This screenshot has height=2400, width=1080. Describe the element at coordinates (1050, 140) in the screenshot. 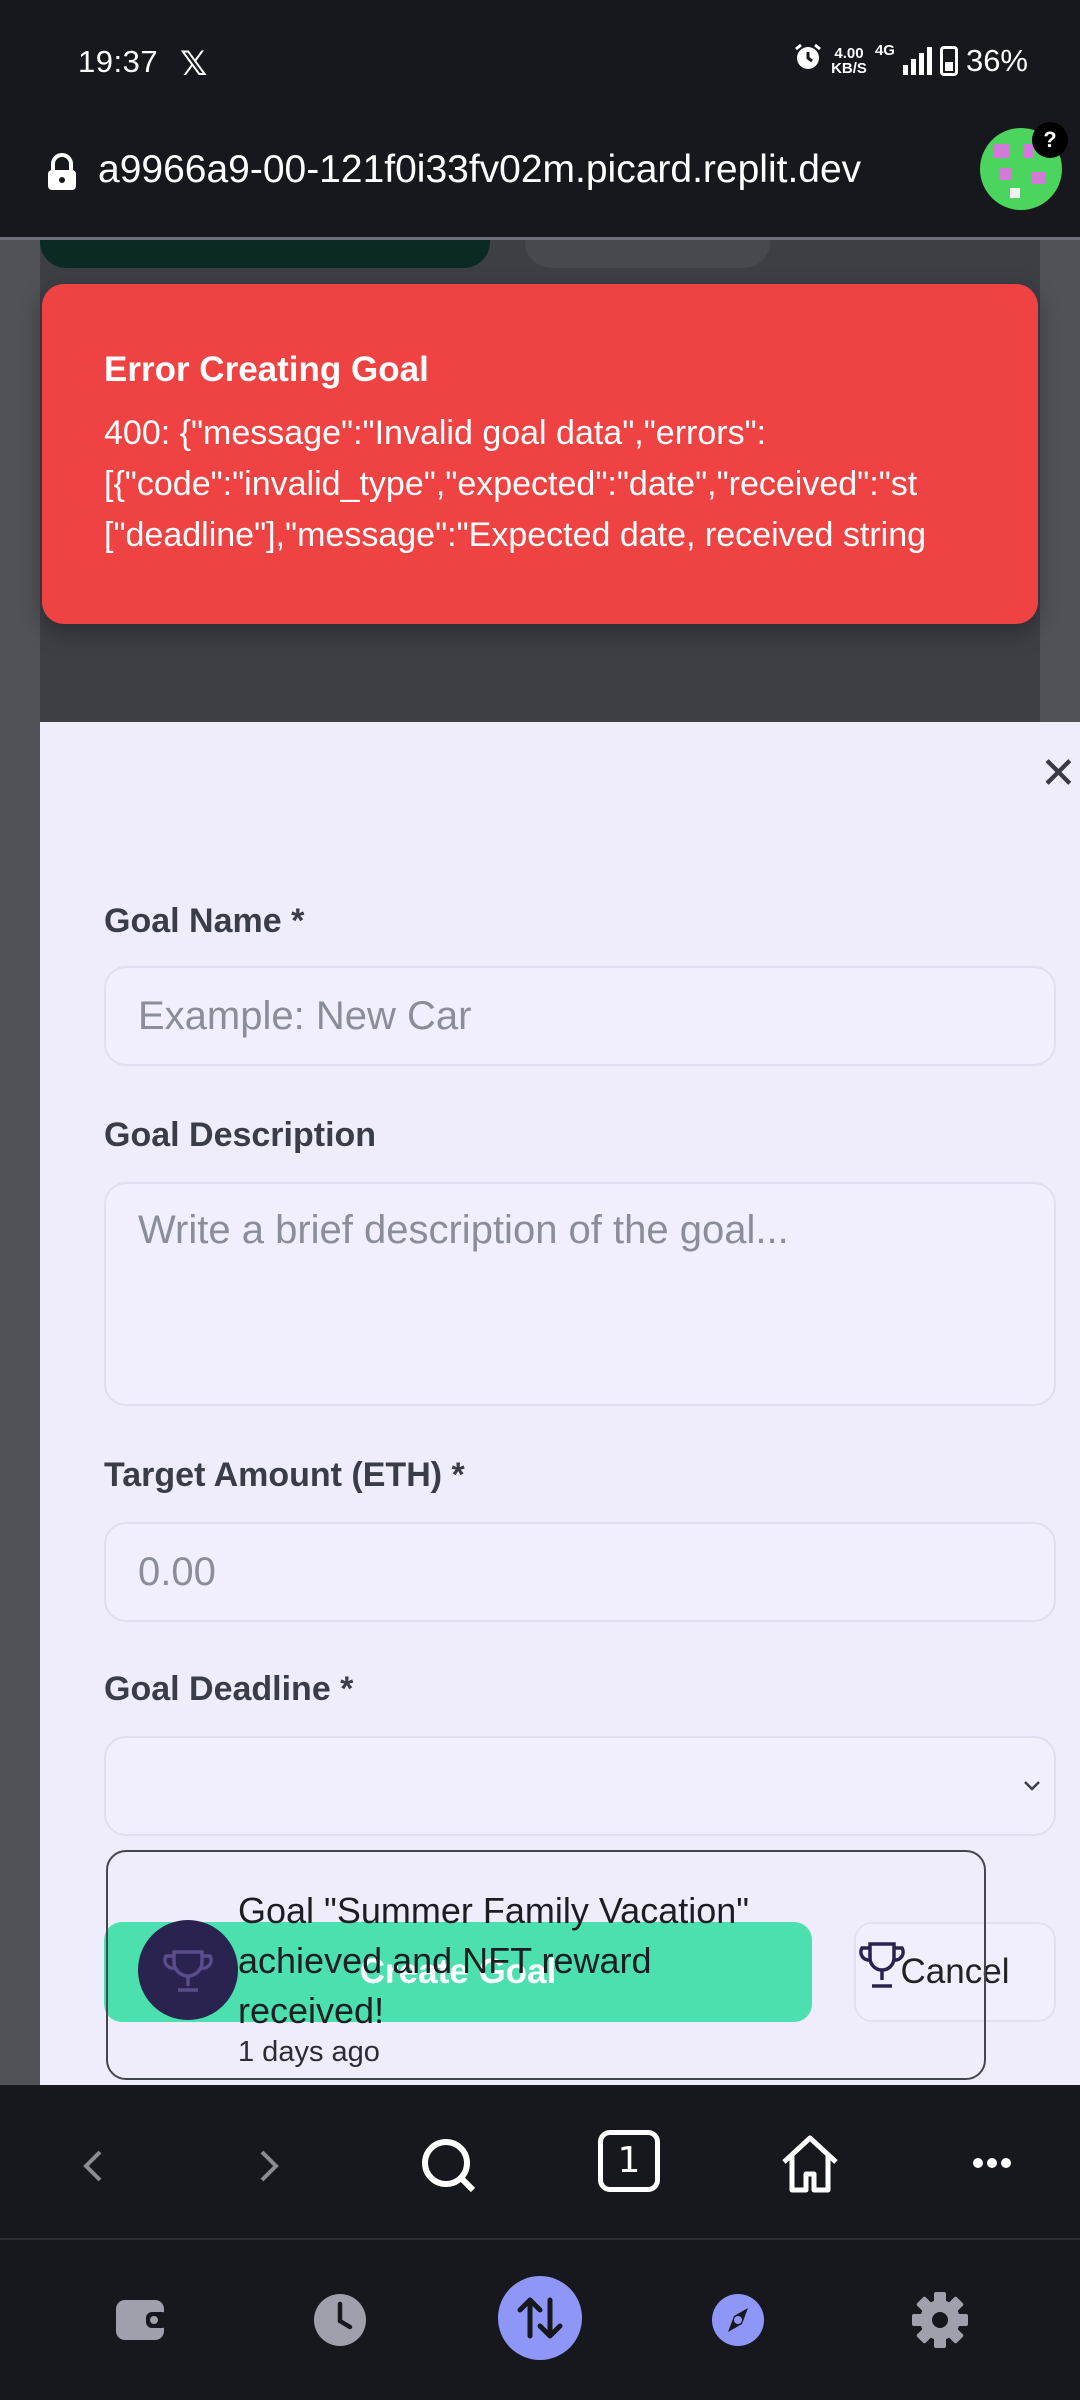

I see `help-badge: ?` at that location.